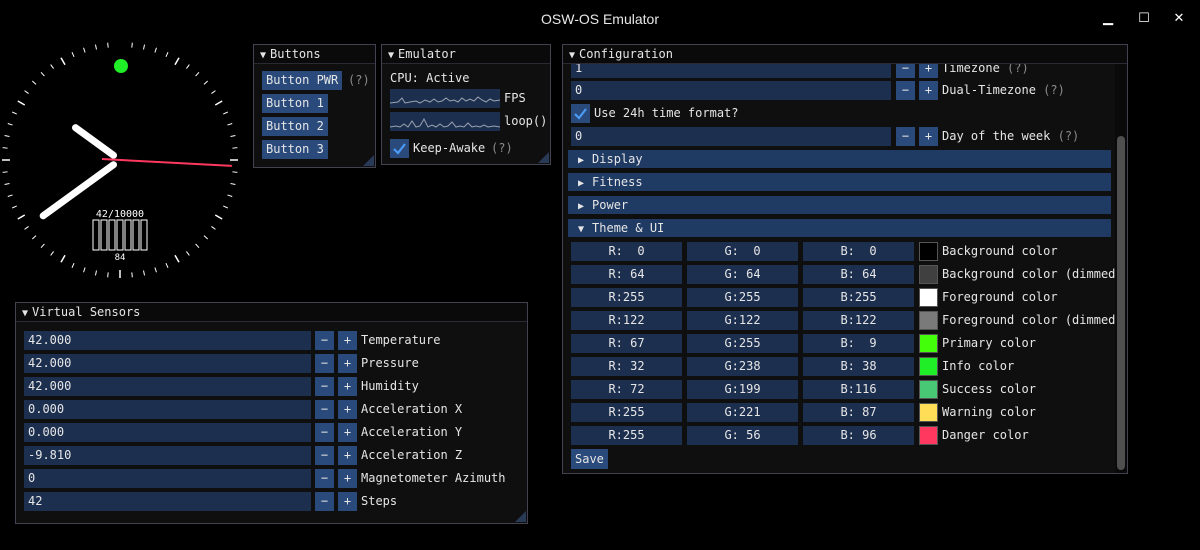 This screenshot has height=550, width=1200. I want to click on configuration-window-header: ▼ Configuration, so click(845, 54).